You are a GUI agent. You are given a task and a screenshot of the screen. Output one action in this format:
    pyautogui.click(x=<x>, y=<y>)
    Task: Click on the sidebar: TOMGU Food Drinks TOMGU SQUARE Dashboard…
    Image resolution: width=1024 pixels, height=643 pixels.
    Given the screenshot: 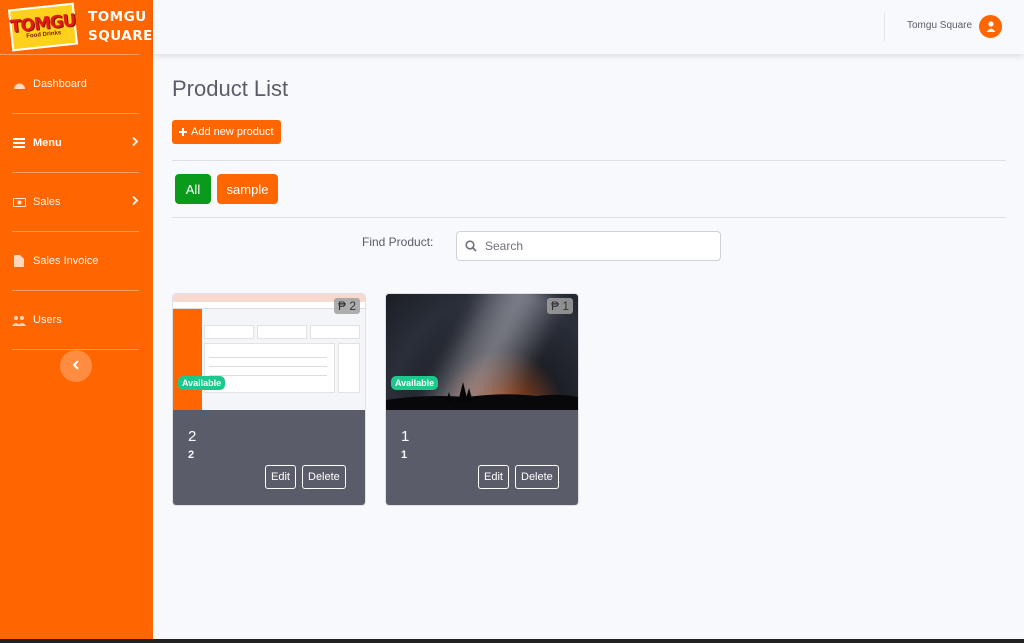 What is the action you would take?
    pyautogui.click(x=76, y=321)
    